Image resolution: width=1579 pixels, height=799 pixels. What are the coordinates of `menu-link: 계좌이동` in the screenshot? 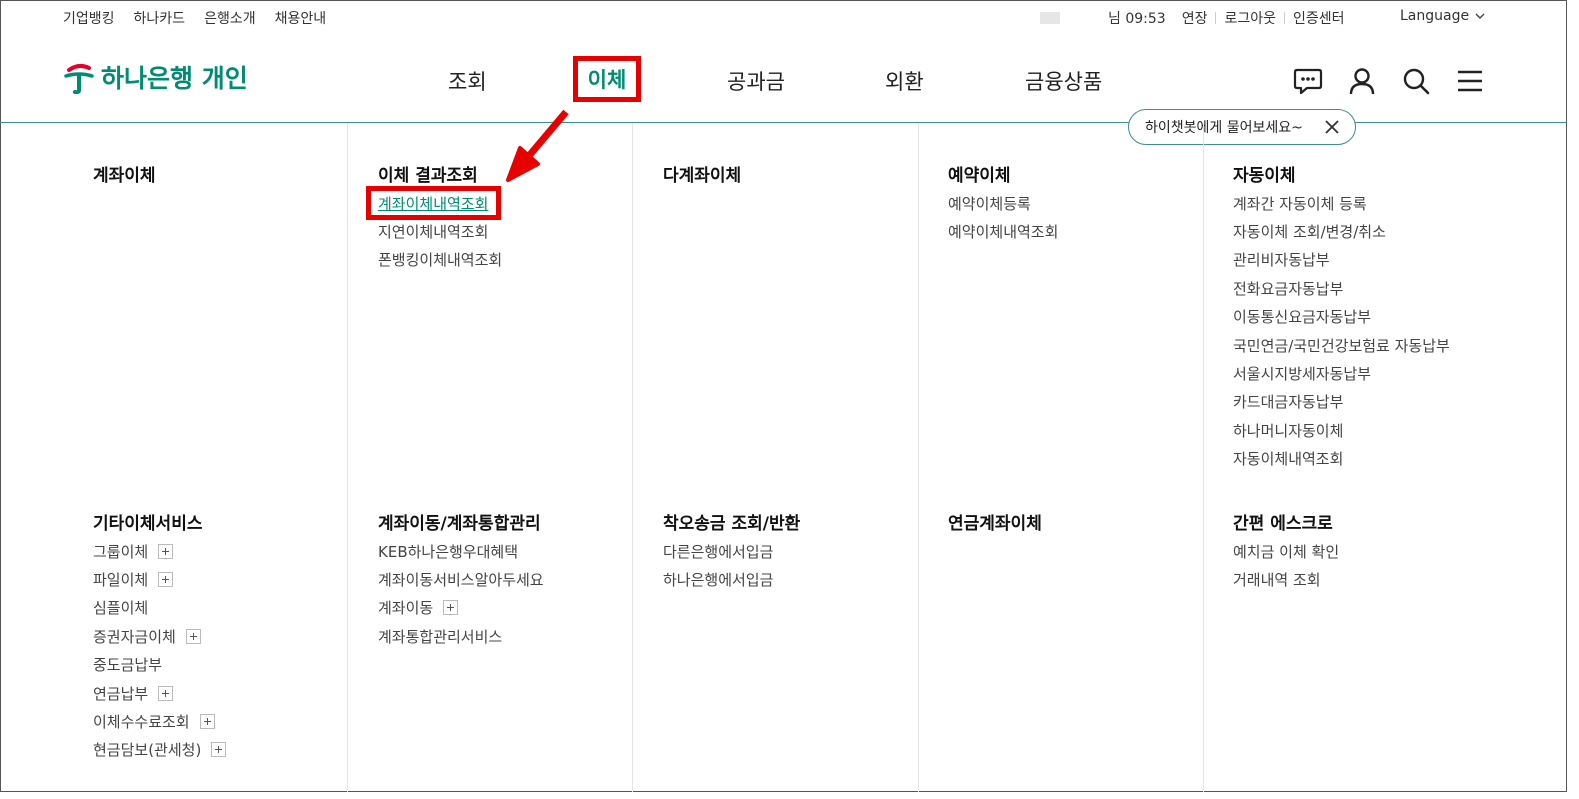 It's located at (405, 607).